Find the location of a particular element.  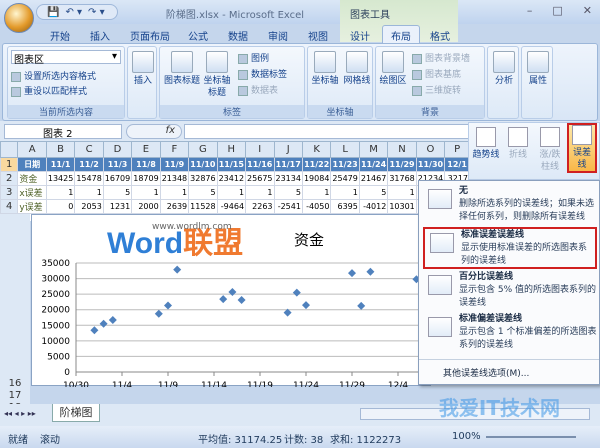

undo-icon: ↶ ▾ is located at coordinates (73, 12).